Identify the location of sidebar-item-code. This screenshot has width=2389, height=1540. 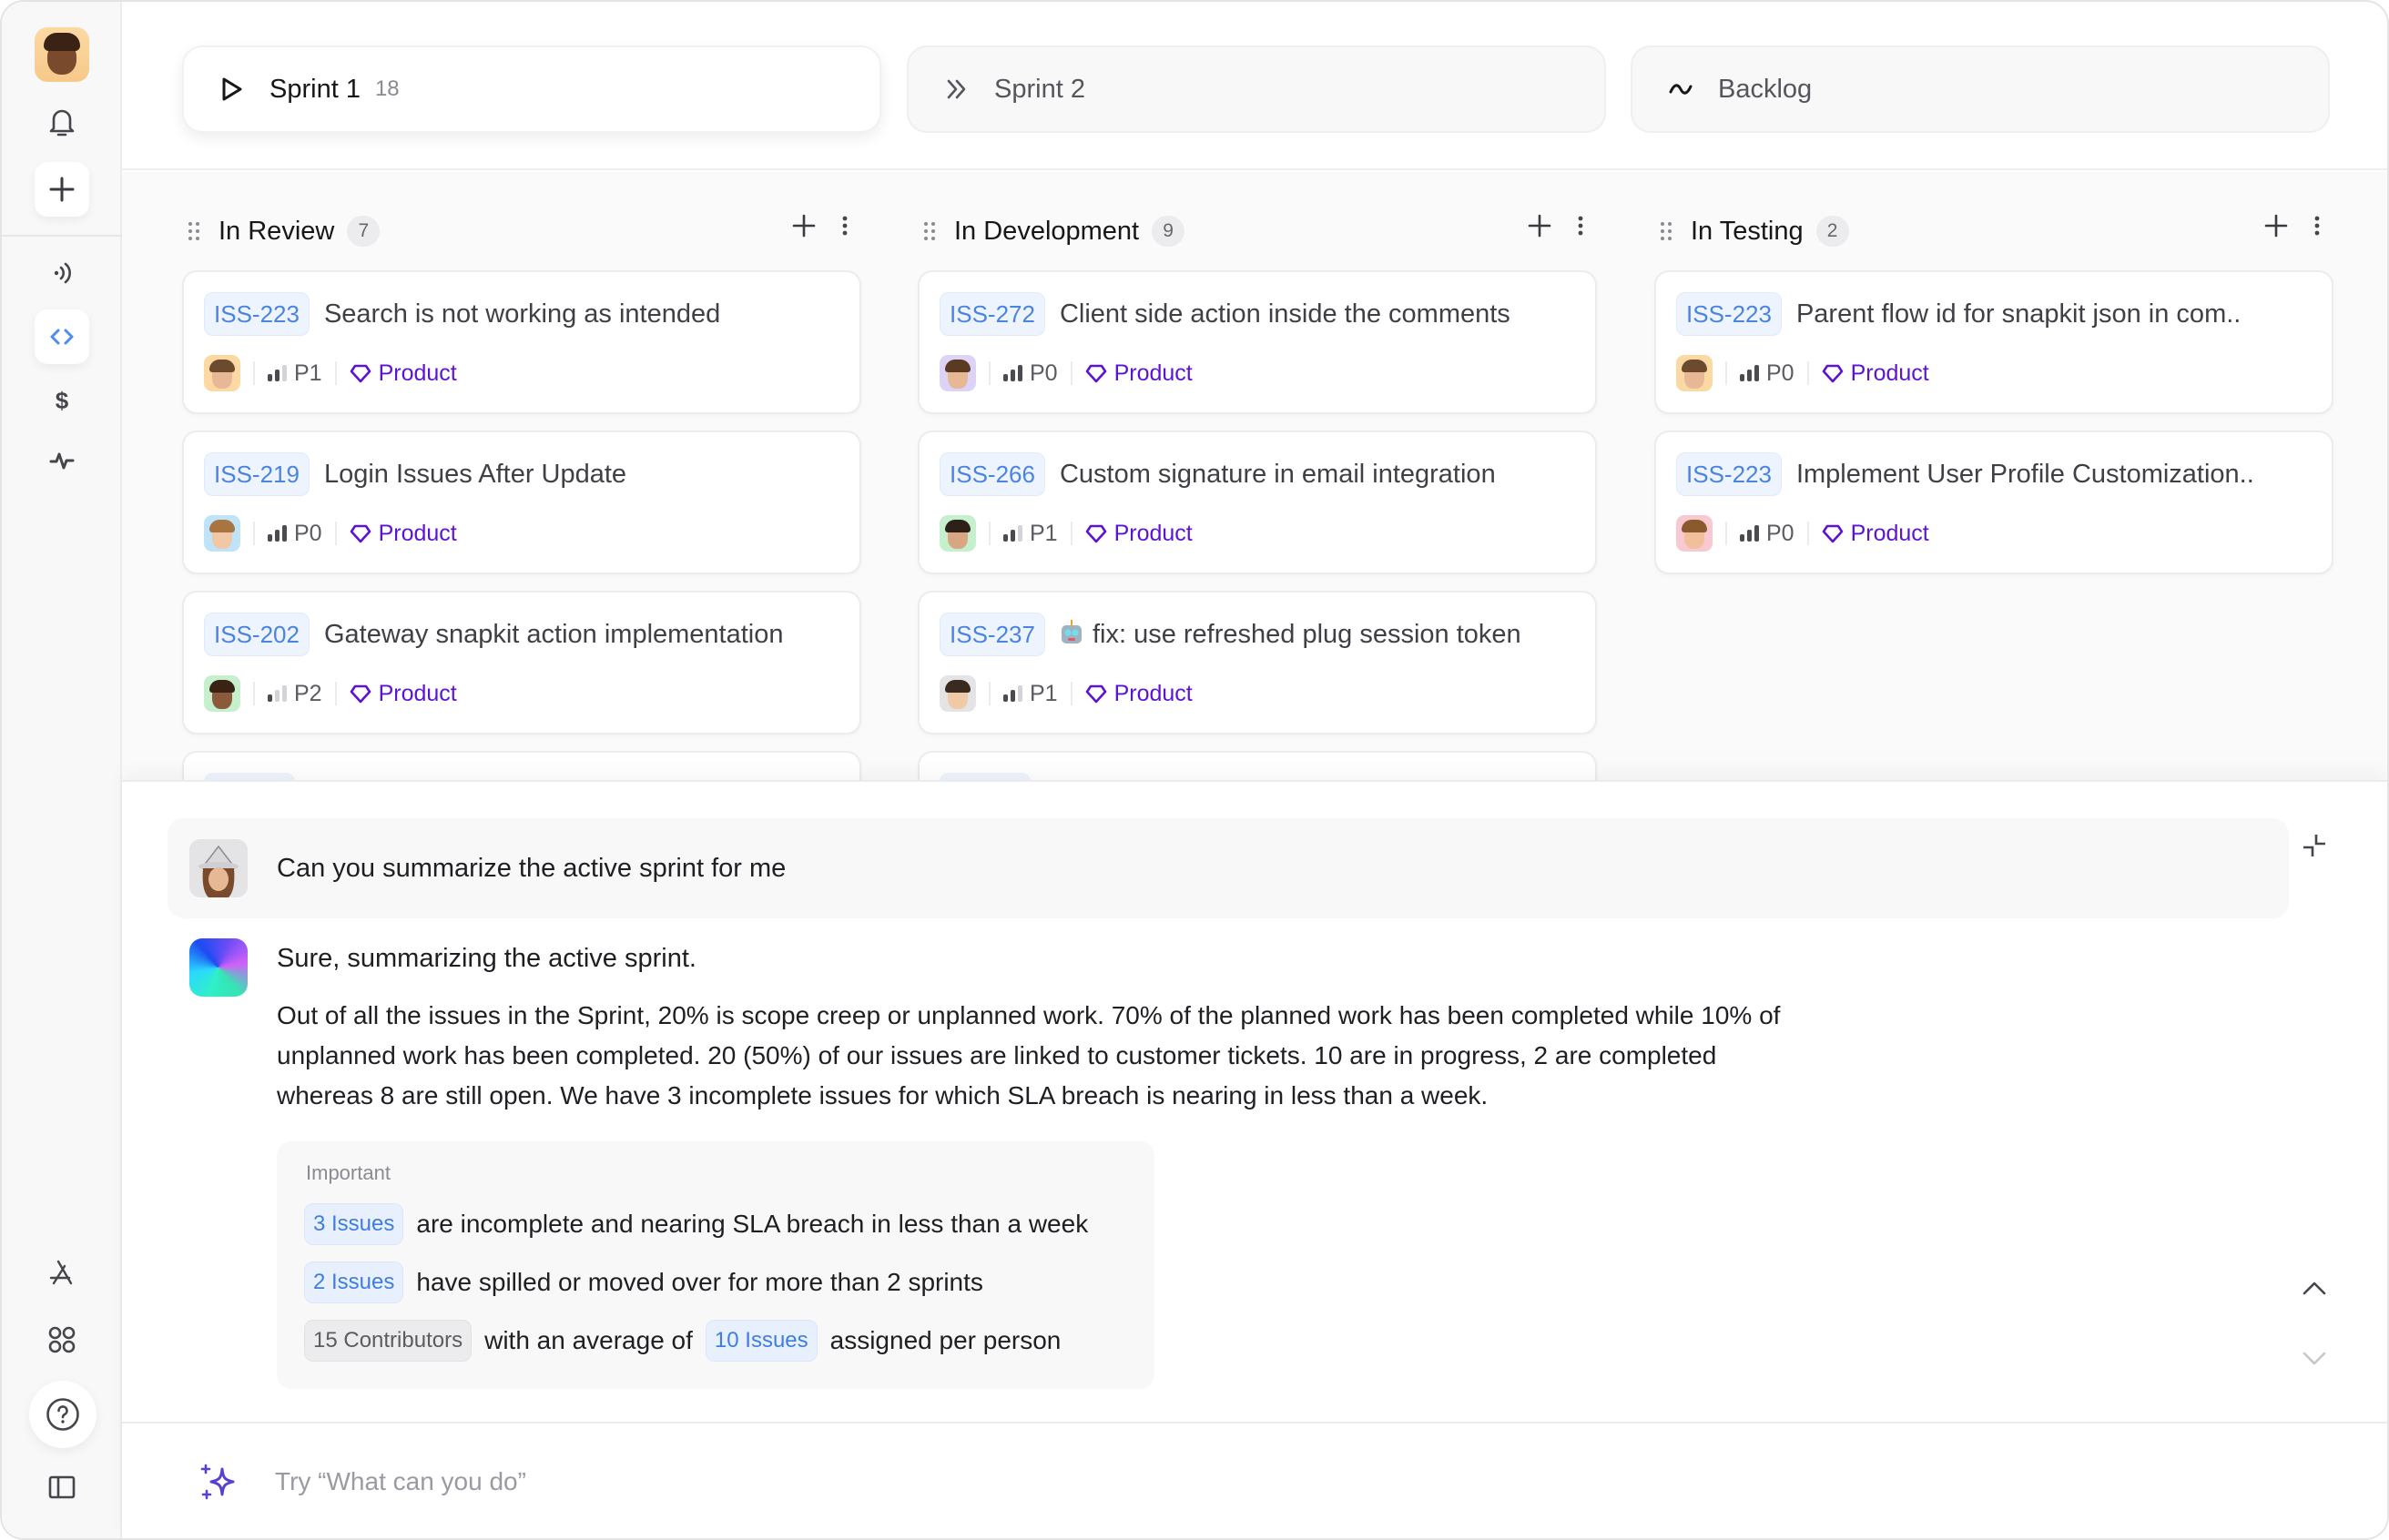
(62, 336).